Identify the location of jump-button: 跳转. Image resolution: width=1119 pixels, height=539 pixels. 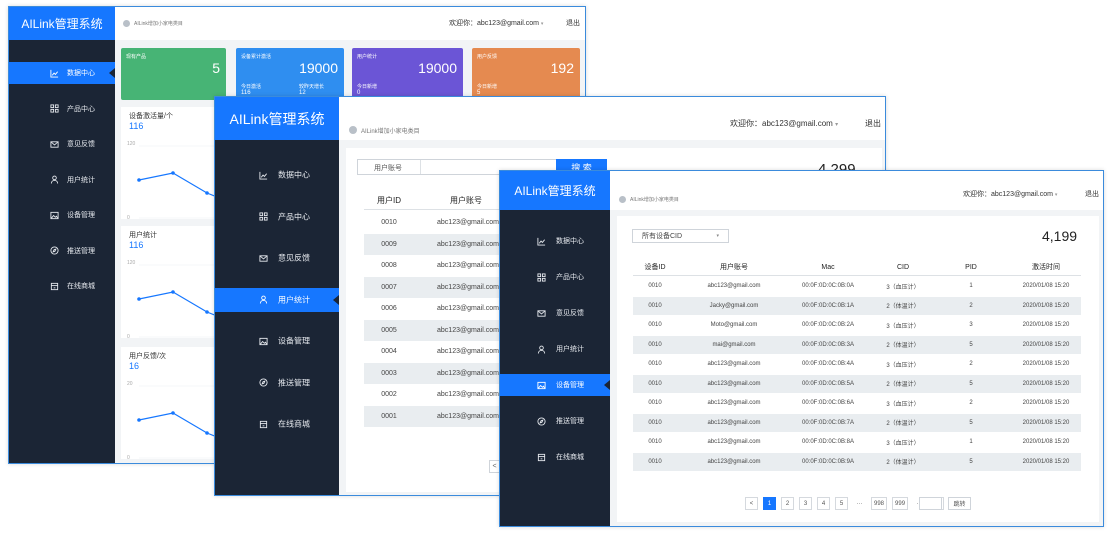
(959, 503).